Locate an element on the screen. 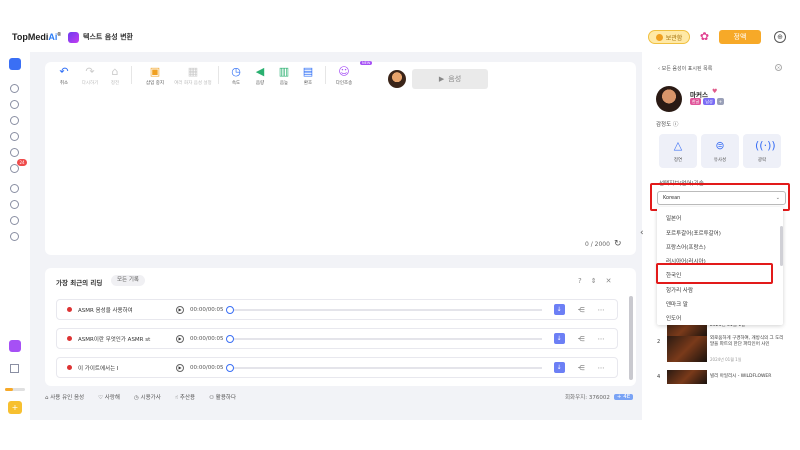  sidebar-globe-icon is located at coordinates (14, 188).